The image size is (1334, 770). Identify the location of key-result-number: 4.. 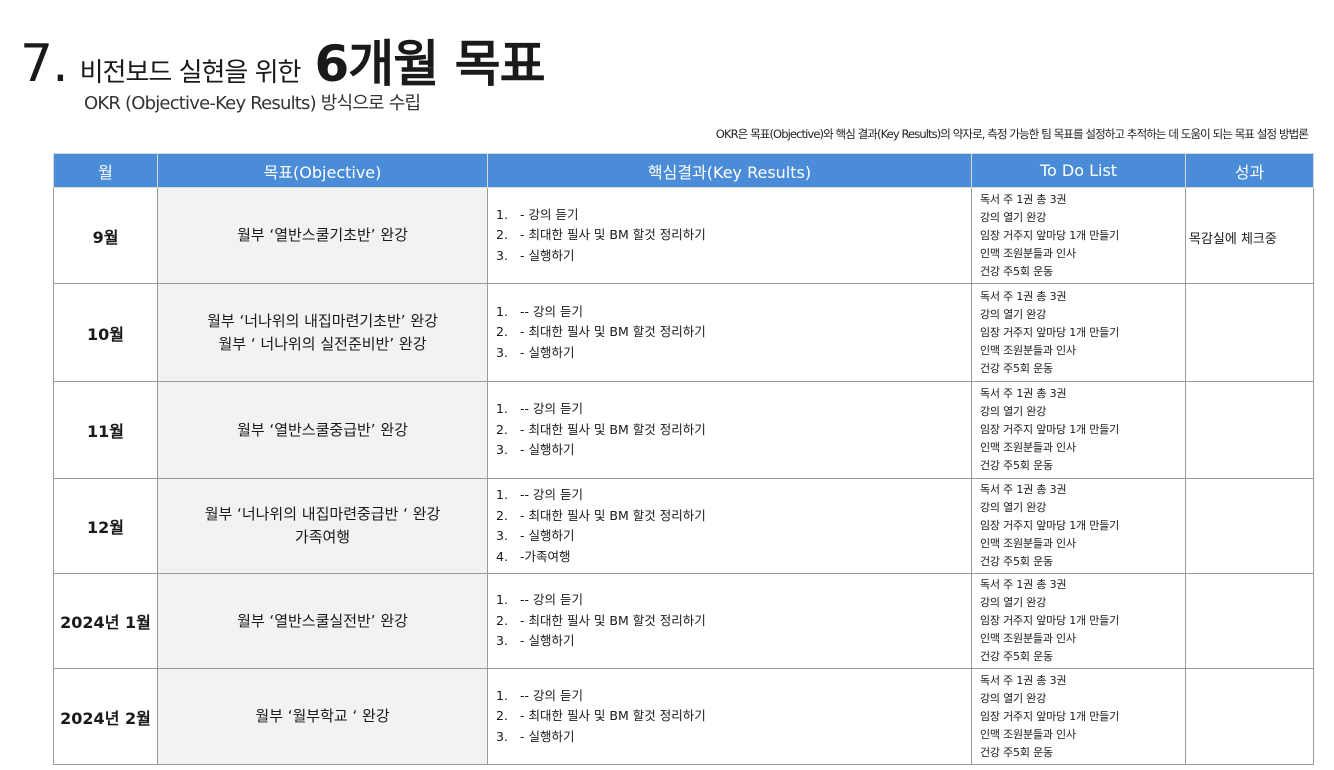
(502, 556).